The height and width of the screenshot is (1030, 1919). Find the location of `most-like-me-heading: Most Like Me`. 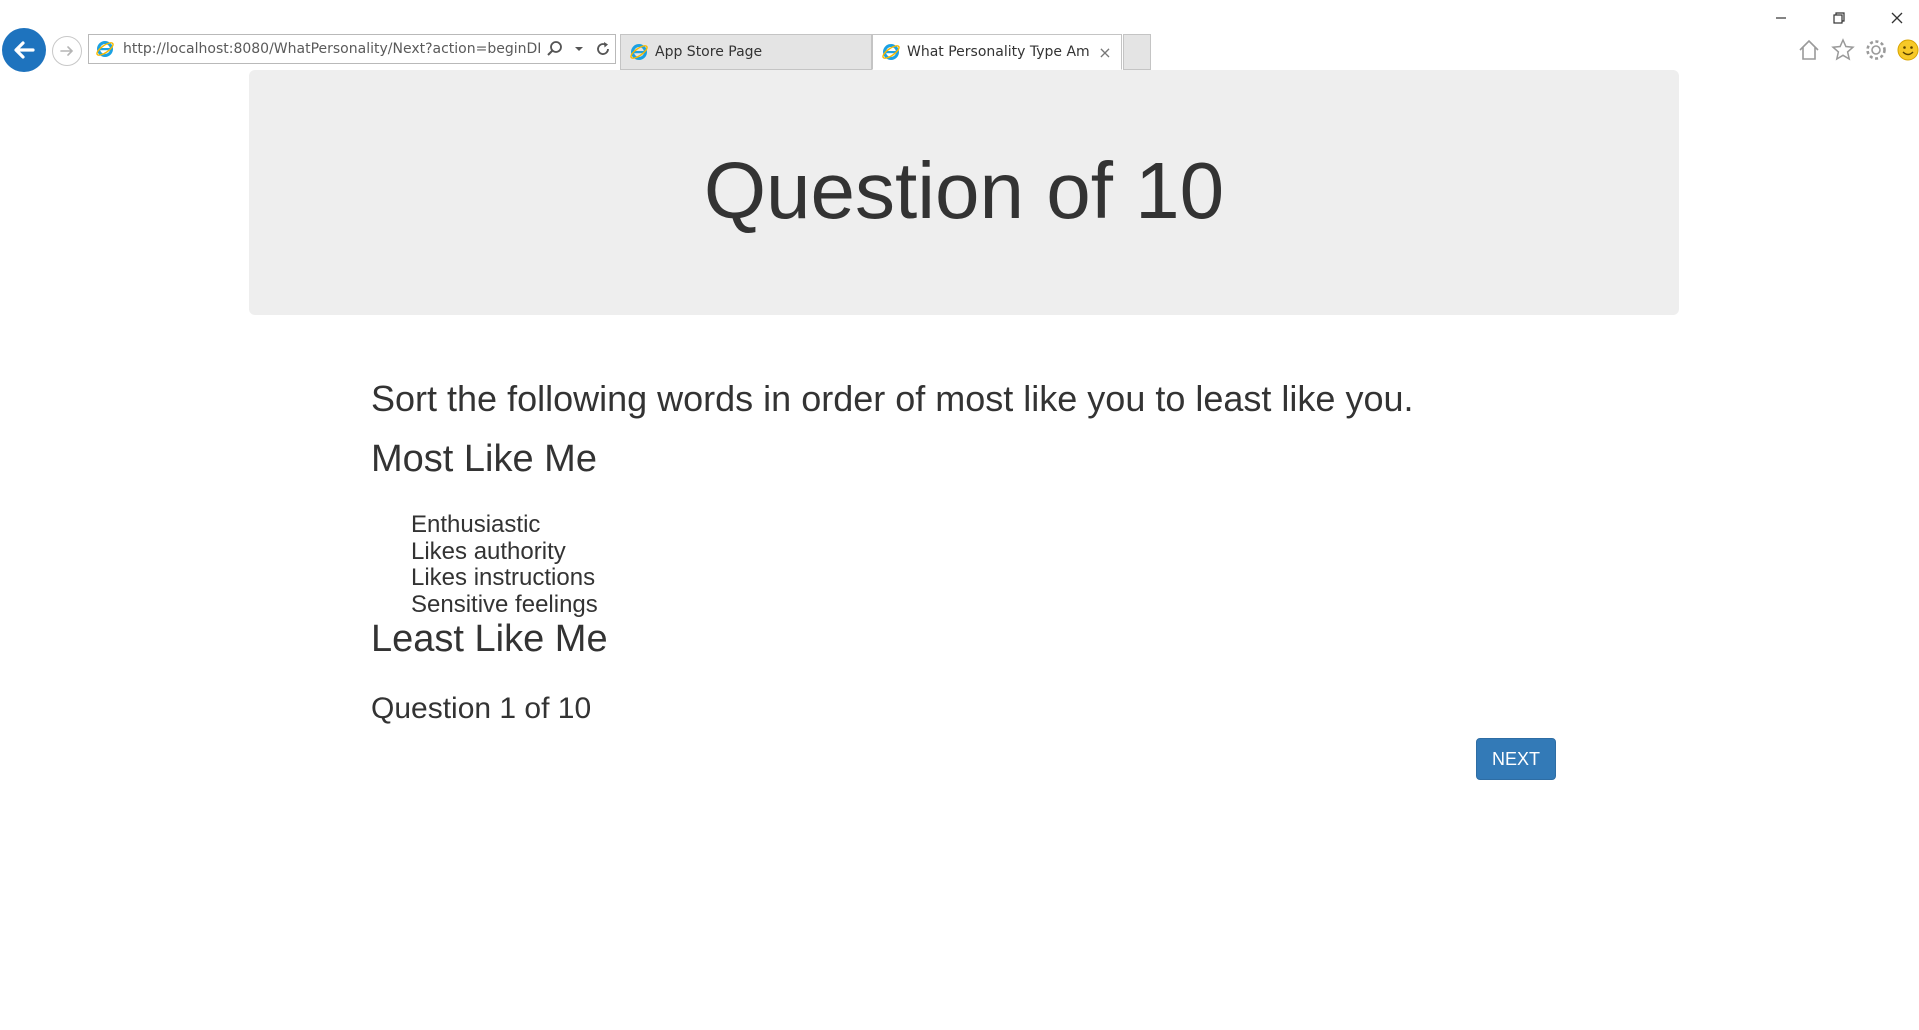

most-like-me-heading: Most Like Me is located at coordinates (484, 459).